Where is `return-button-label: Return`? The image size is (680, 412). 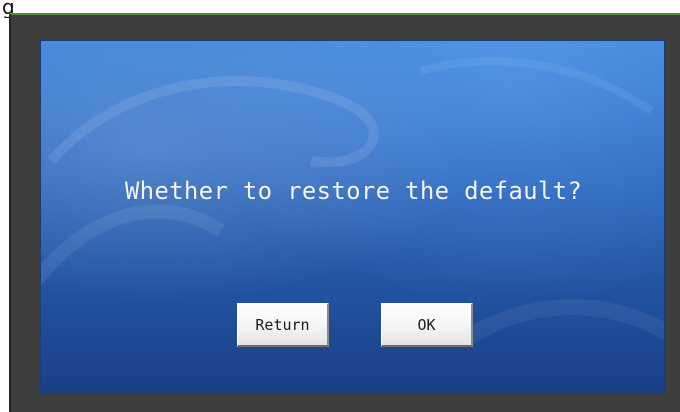 return-button-label: Return is located at coordinates (282, 324).